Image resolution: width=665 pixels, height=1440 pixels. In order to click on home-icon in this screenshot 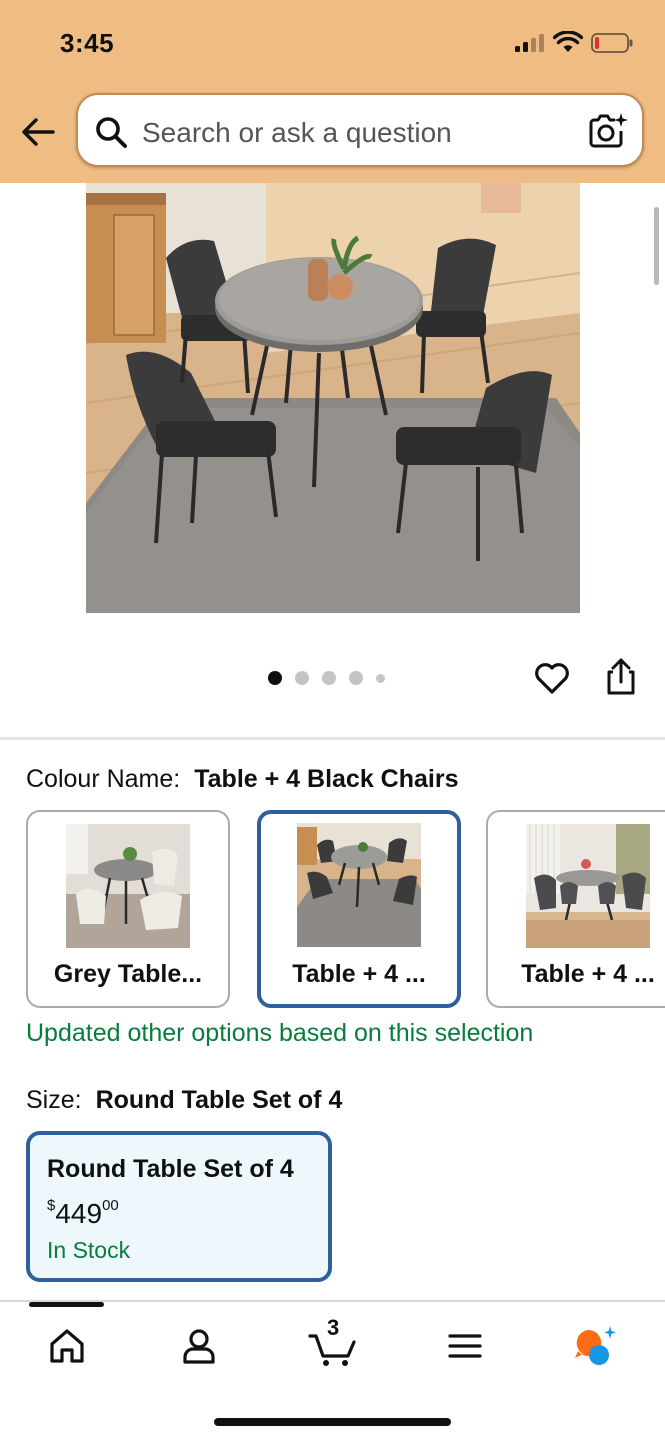, I will do `click(67, 1346)`.